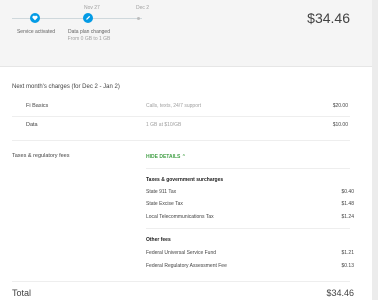 This screenshot has height=300, width=378. I want to click on tax-item-amount: $1.48, so click(347, 204).